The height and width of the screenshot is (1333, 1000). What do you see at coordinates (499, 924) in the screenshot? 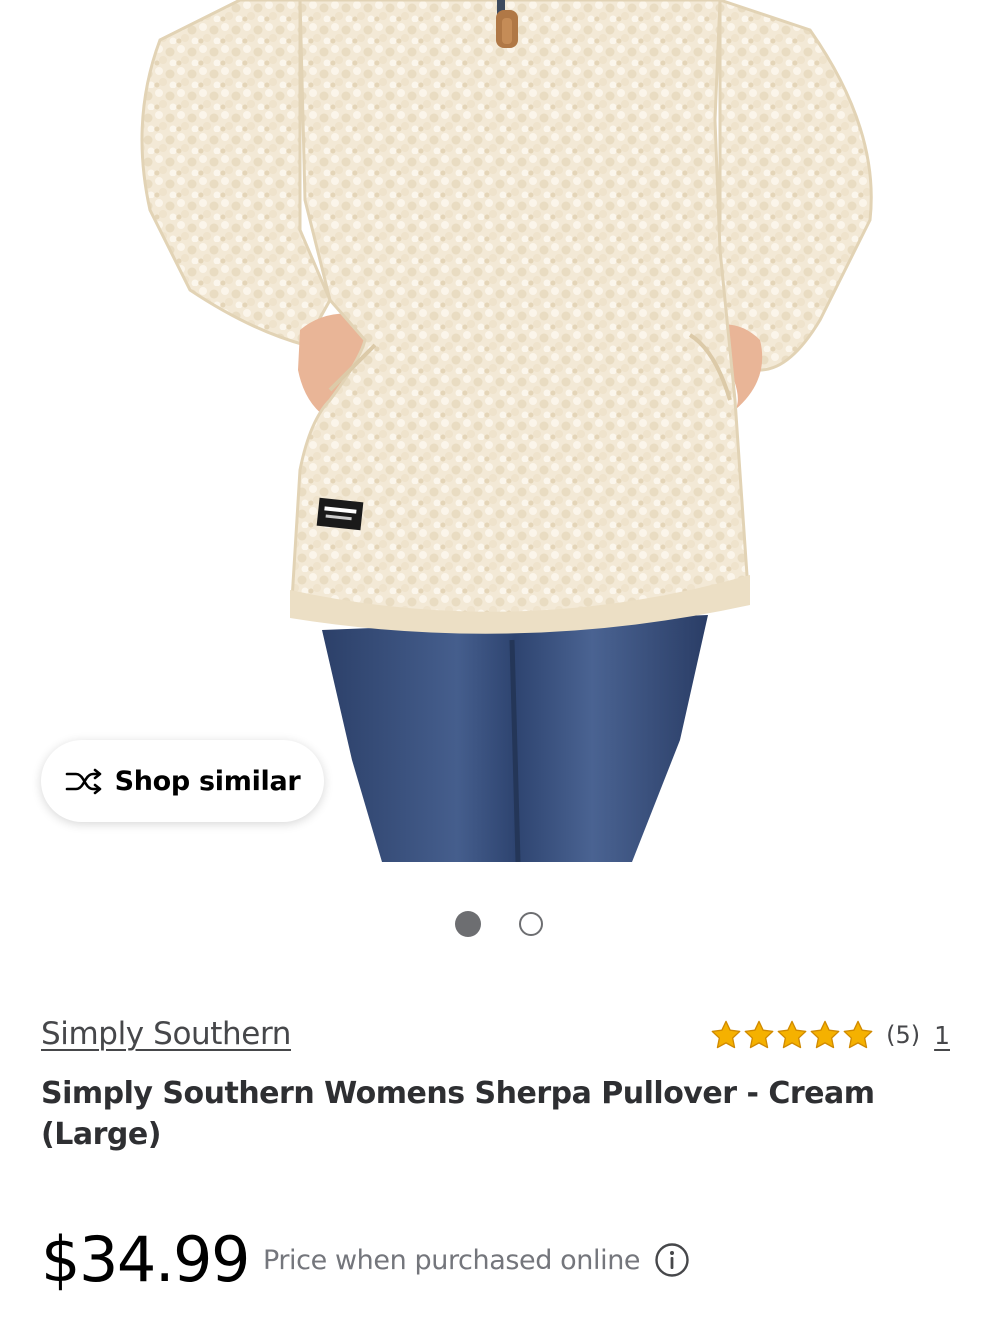
I see `carousel-indicator` at bounding box center [499, 924].